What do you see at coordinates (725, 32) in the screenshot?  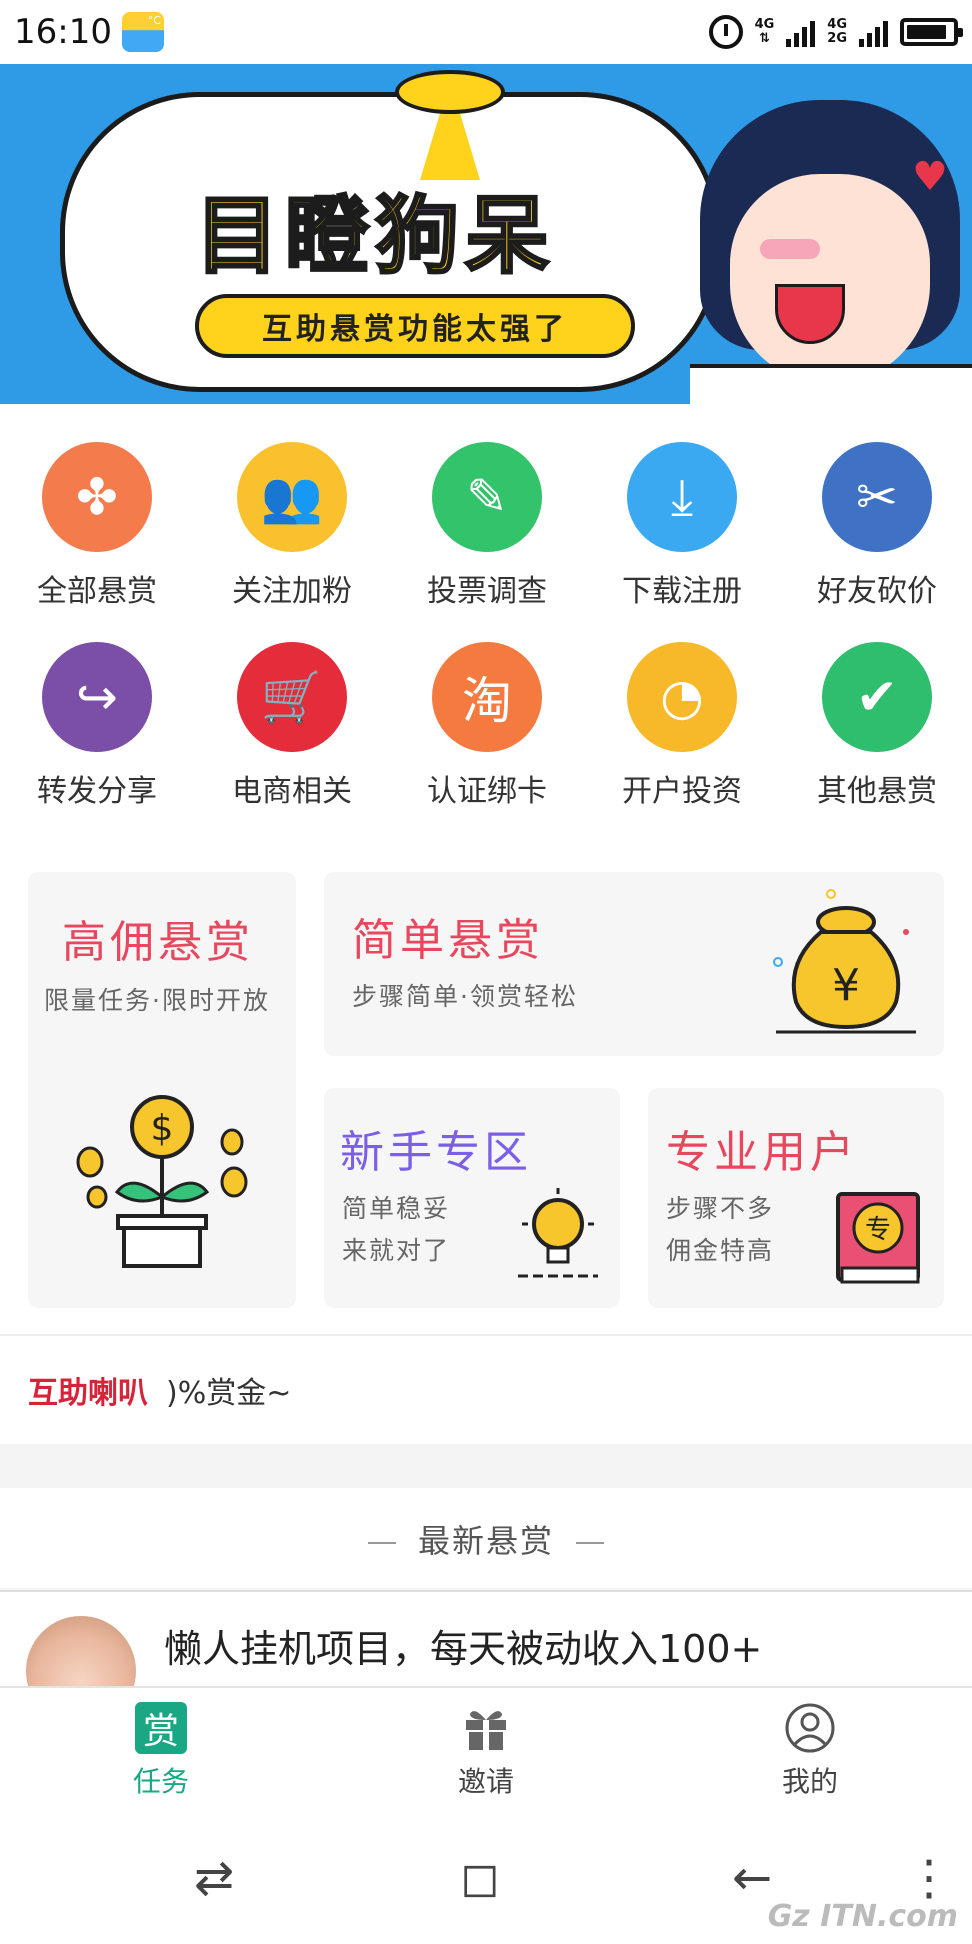 I see `alarm-icon` at bounding box center [725, 32].